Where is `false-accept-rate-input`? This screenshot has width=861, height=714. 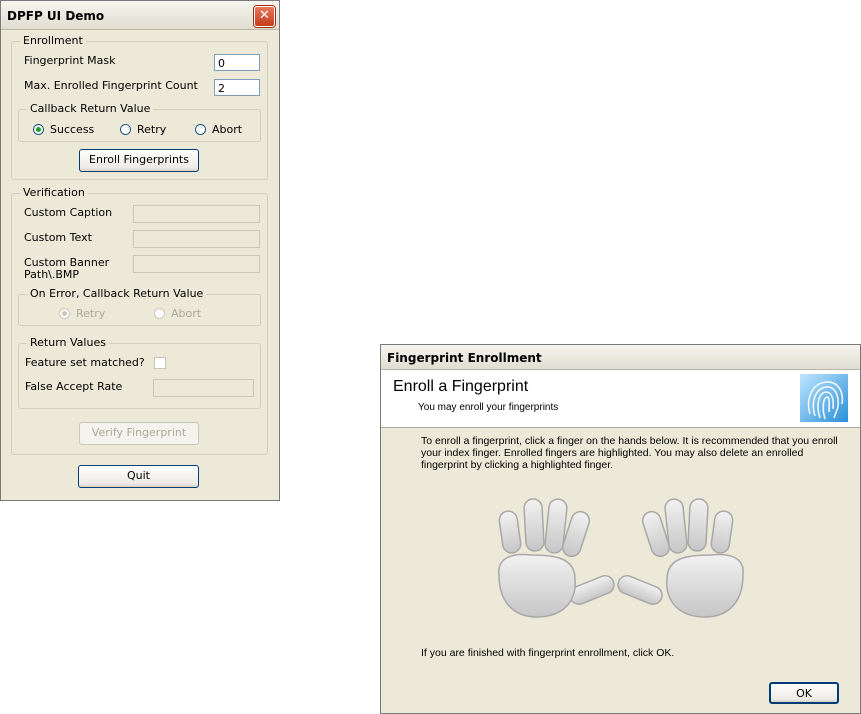 false-accept-rate-input is located at coordinates (203, 388).